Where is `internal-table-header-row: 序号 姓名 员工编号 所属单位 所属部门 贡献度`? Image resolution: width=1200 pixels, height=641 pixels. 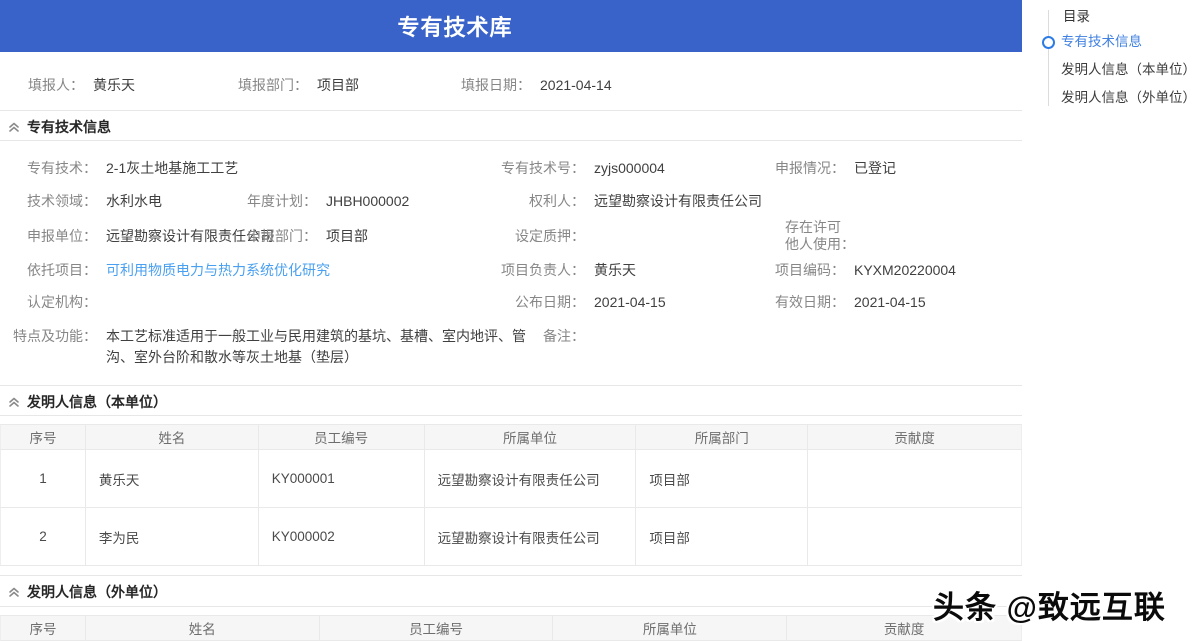 internal-table-header-row: 序号 姓名 员工编号 所属单位 所属部门 贡献度 is located at coordinates (511, 437).